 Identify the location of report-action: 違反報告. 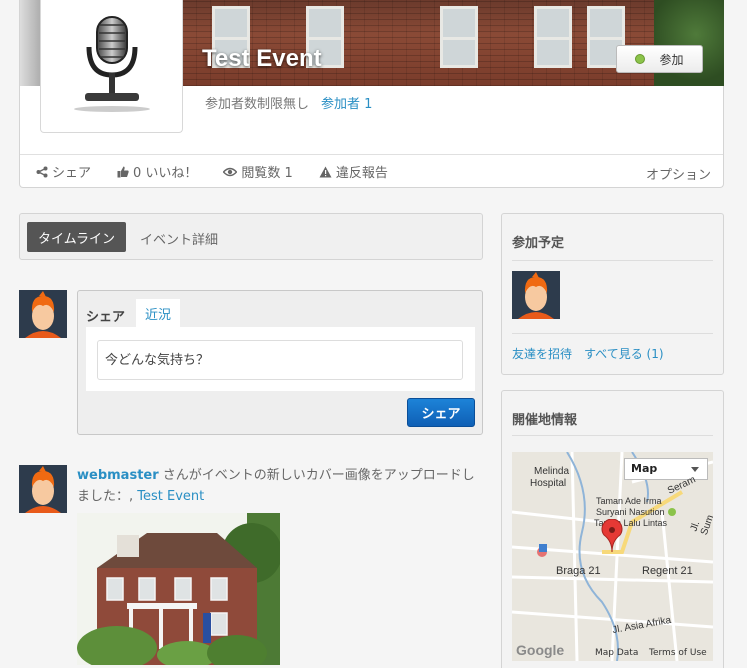
(353, 171).